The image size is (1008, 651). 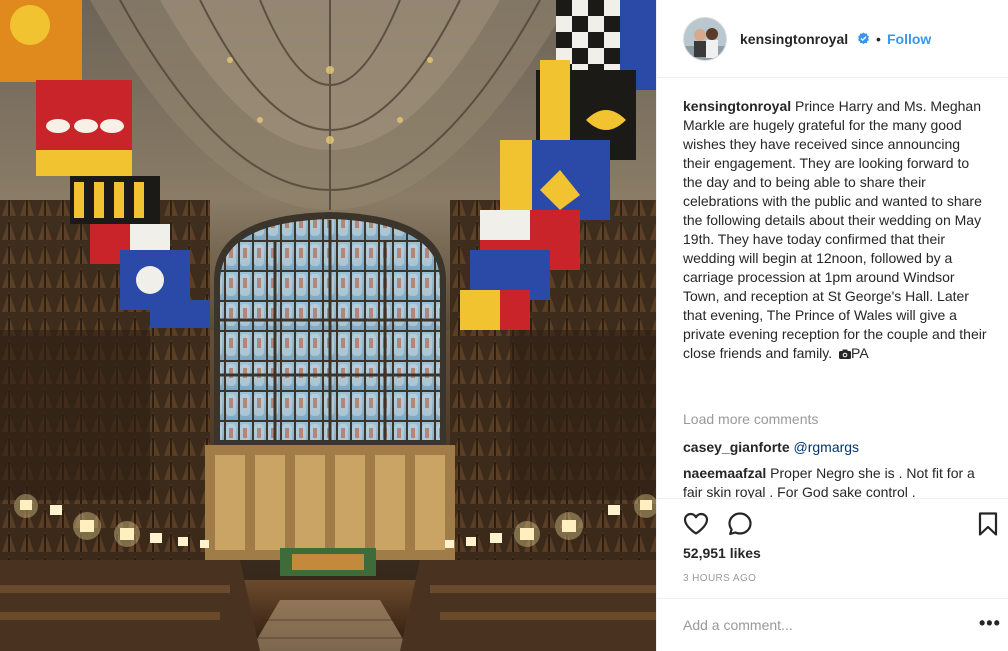 What do you see at coordinates (722, 553) in the screenshot?
I see `likes-count: 52,951 likes` at bounding box center [722, 553].